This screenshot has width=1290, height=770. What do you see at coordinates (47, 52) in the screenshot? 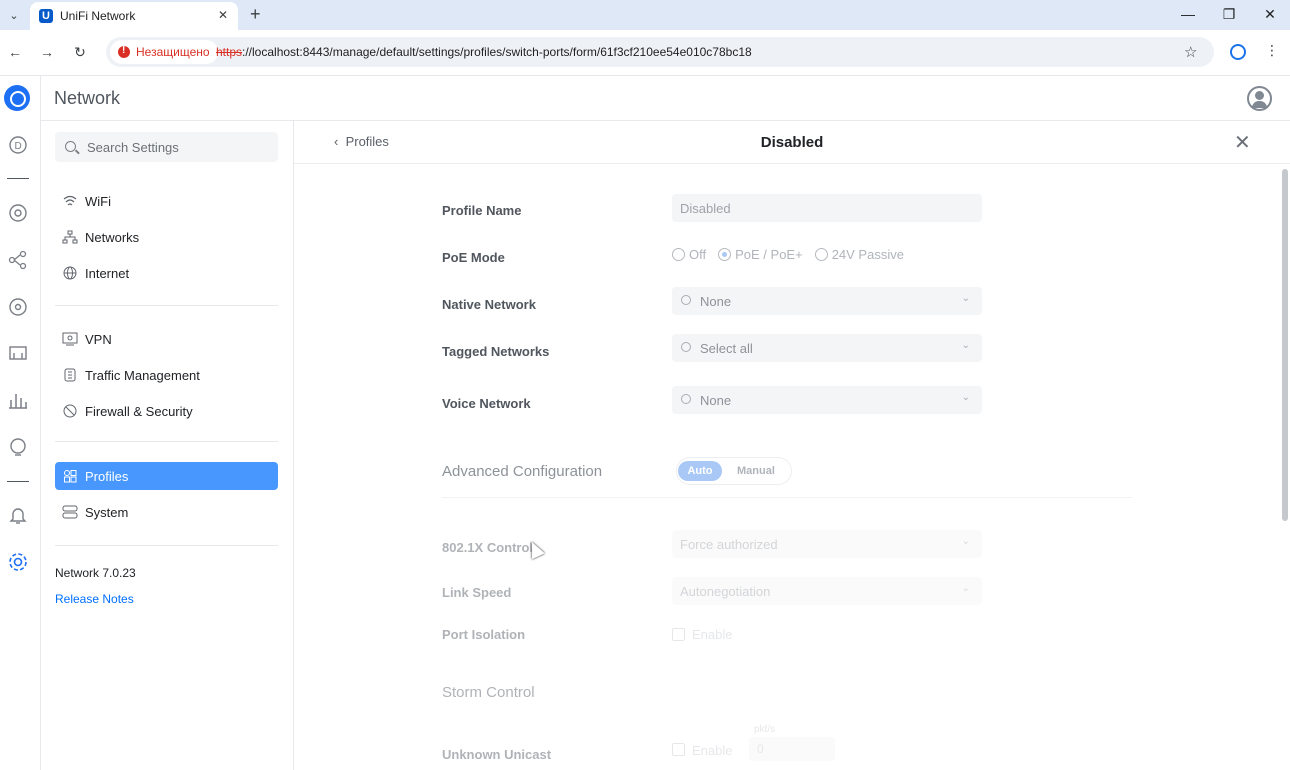
I see `forward-arrow-icon: →` at bounding box center [47, 52].